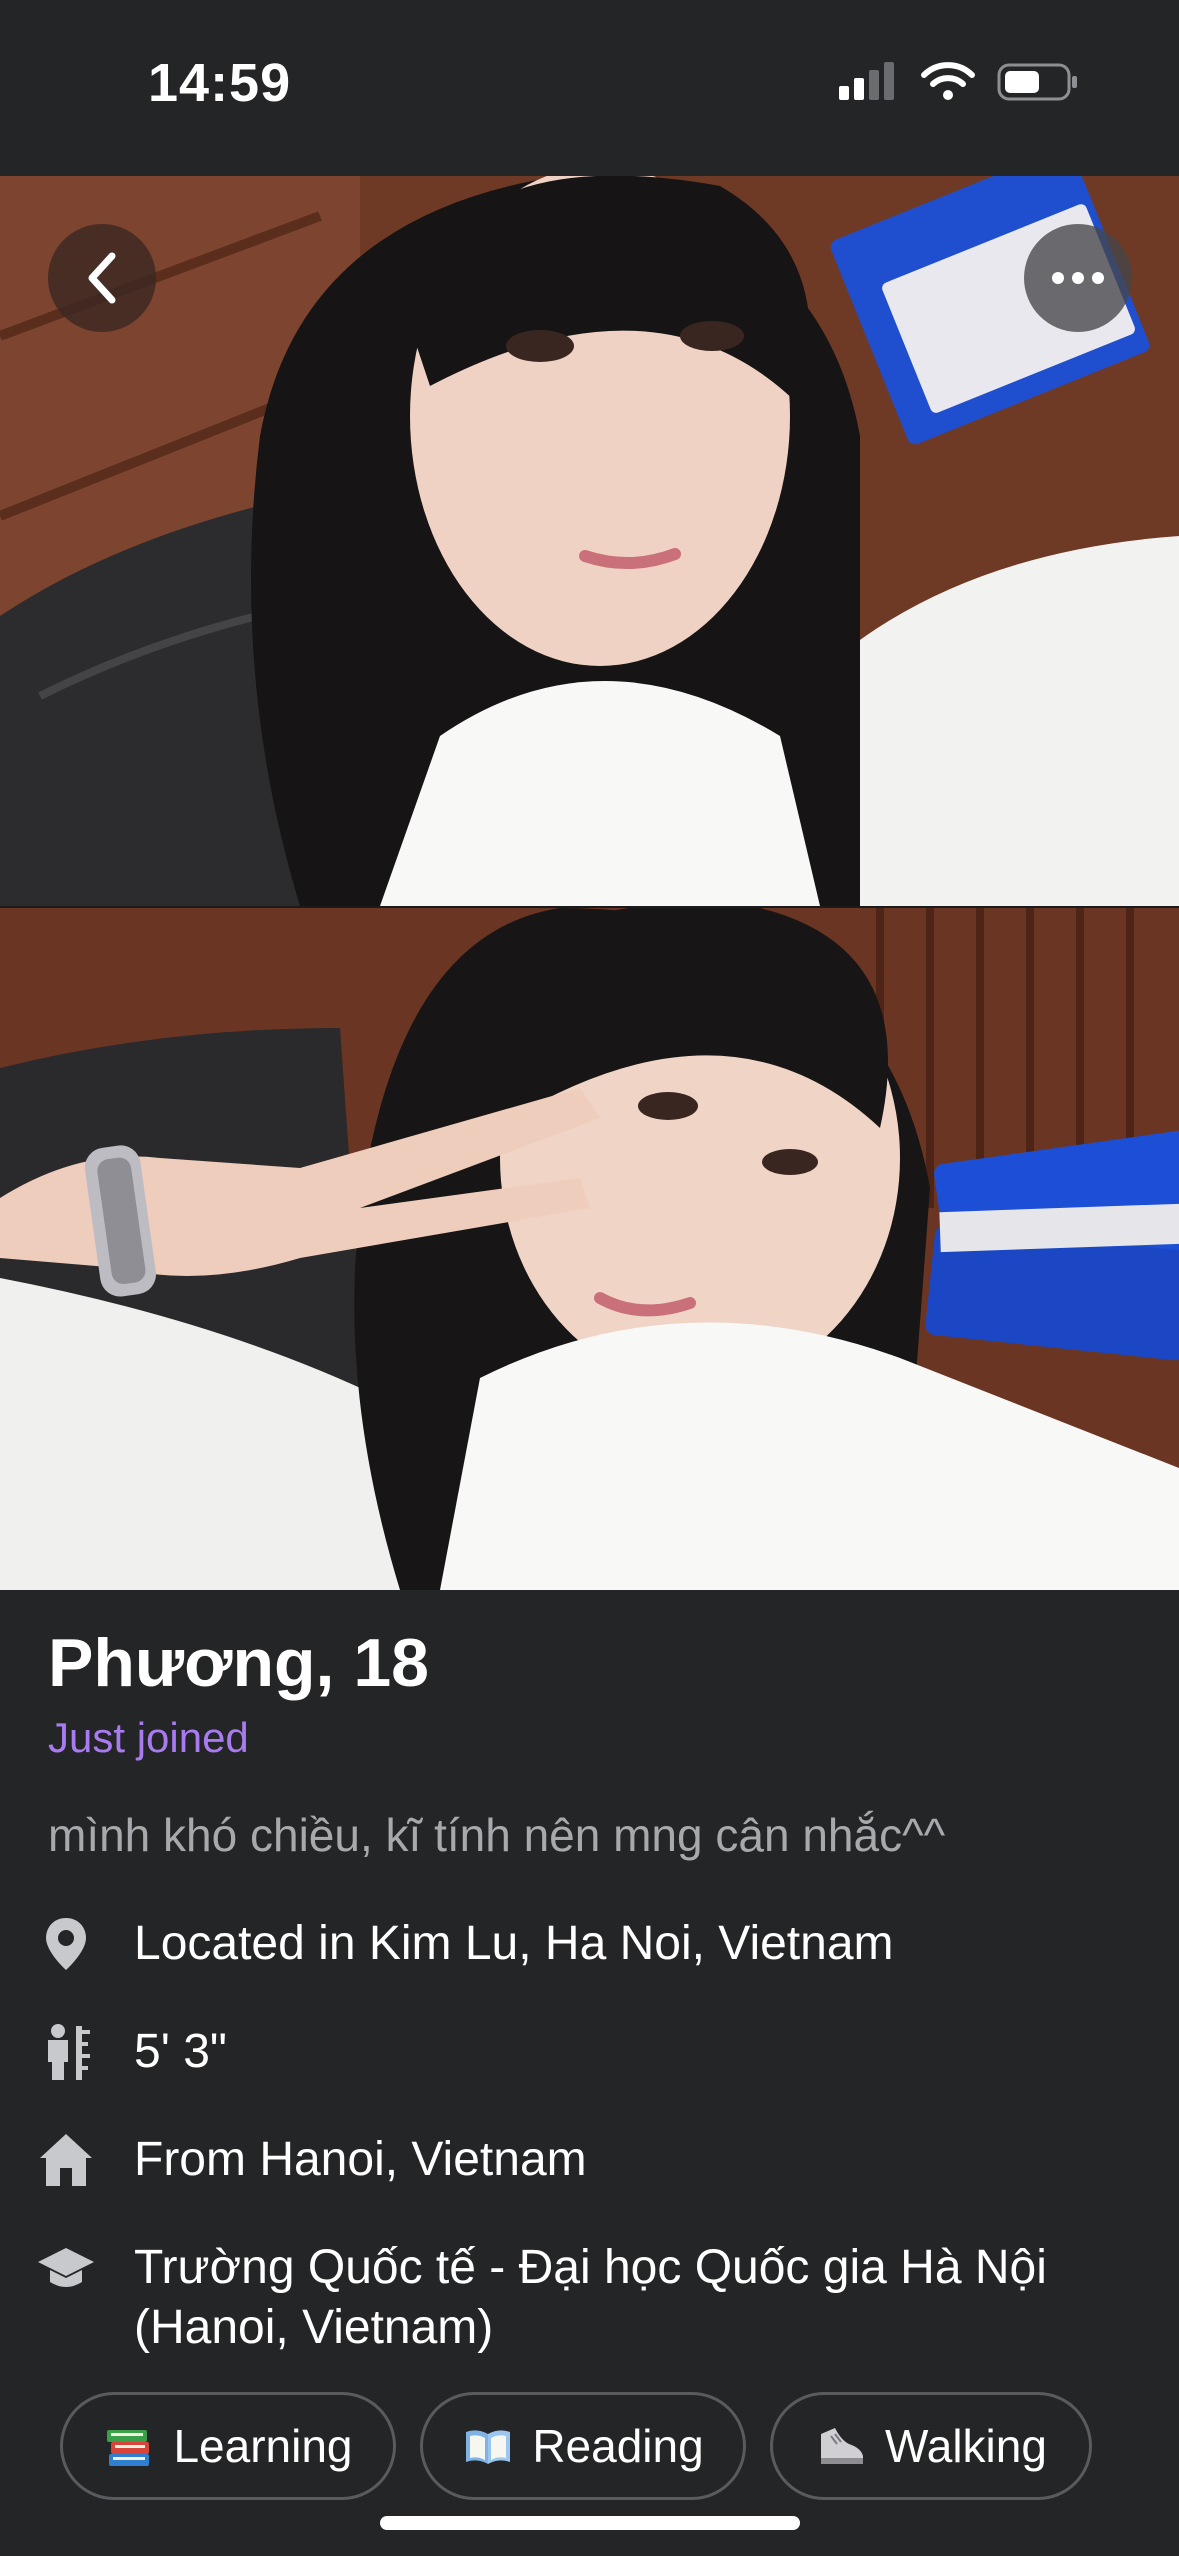 The height and width of the screenshot is (2556, 1179). What do you see at coordinates (1037, 82) in the screenshot?
I see `battery-icon` at bounding box center [1037, 82].